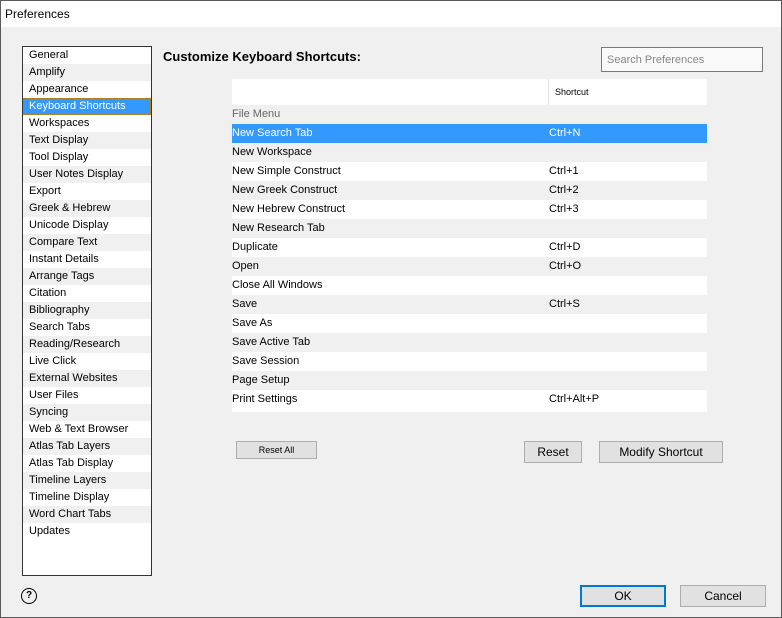 Image resolution: width=782 pixels, height=618 pixels. What do you see at coordinates (469, 380) in the screenshot?
I see `shortcut-row: Page Setup` at bounding box center [469, 380].